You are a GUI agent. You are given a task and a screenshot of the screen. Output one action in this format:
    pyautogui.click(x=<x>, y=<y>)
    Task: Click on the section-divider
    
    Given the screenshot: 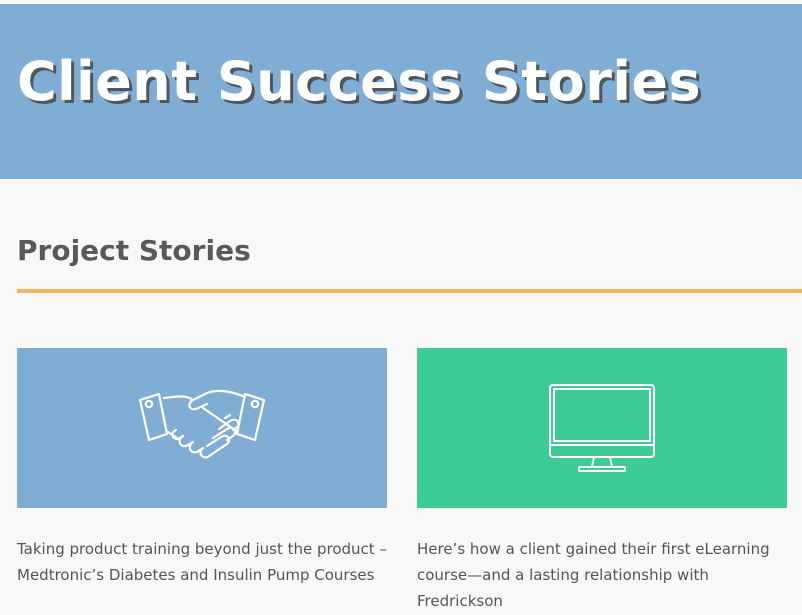 What is the action you would take?
    pyautogui.click(x=409, y=291)
    